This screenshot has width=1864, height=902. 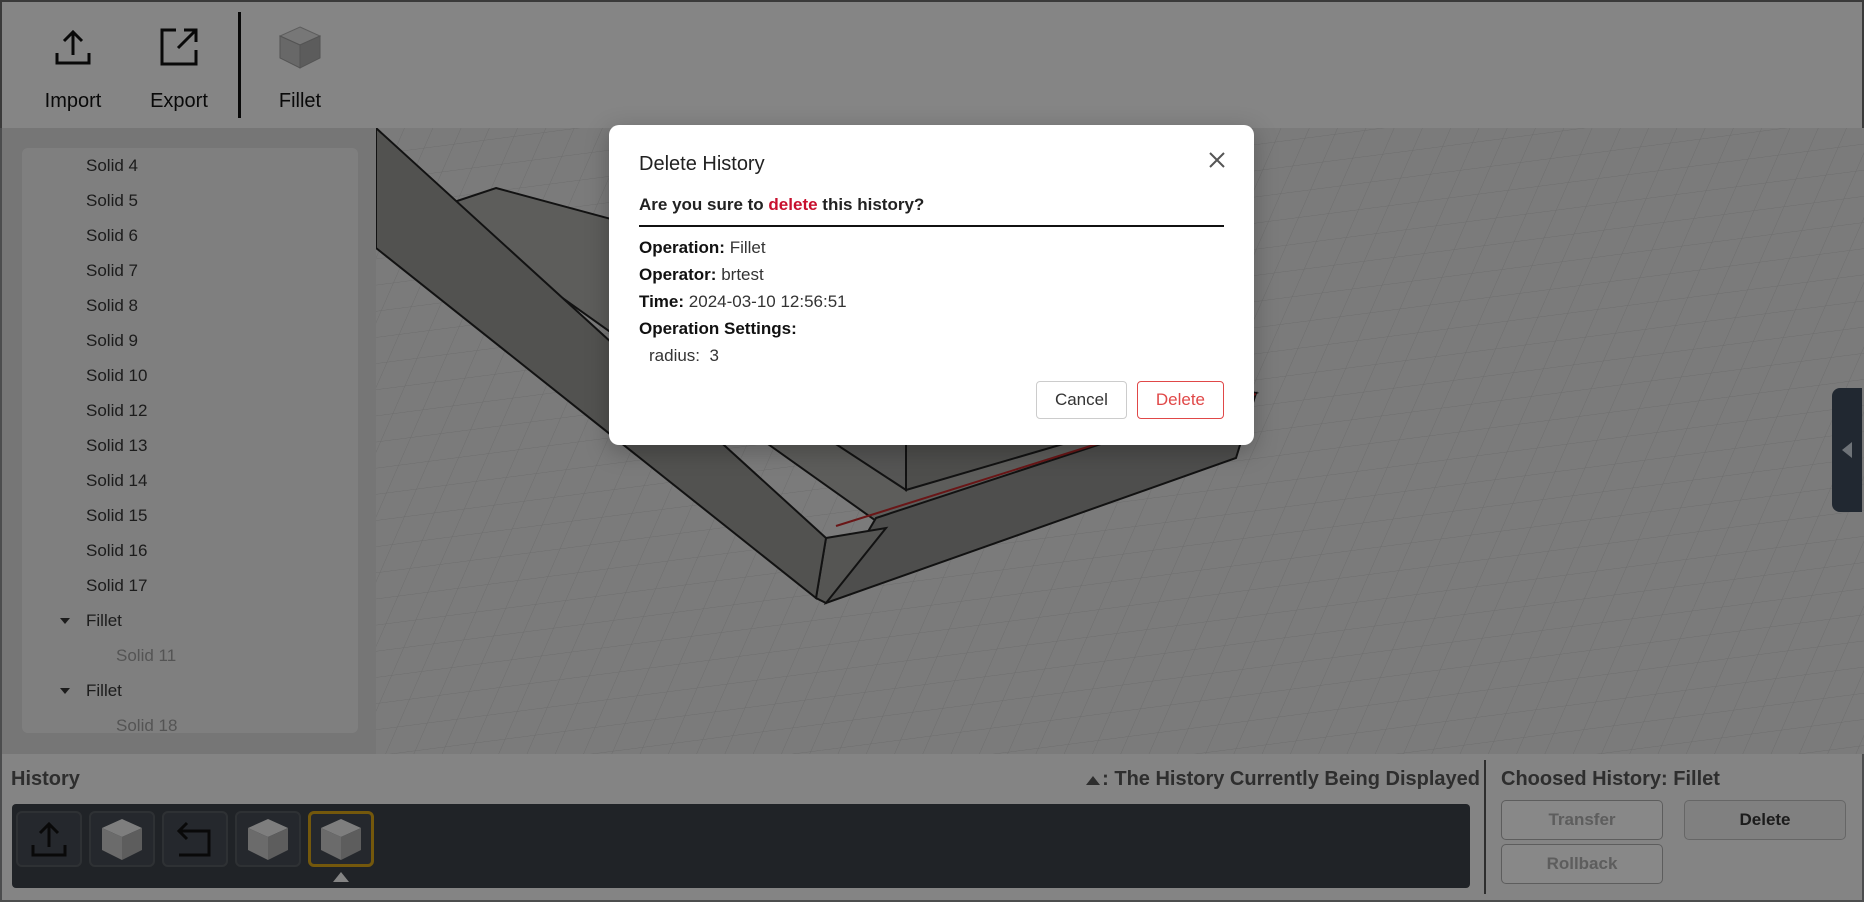 I want to click on settings-key: Operation Settings:, so click(x=718, y=328).